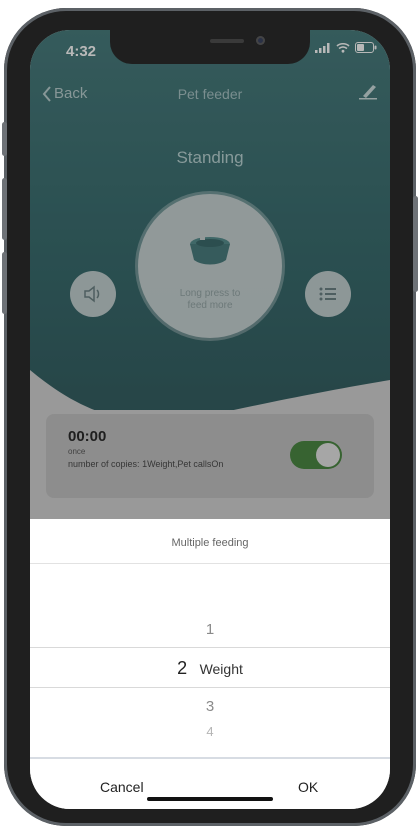 The image size is (420, 832). Describe the element at coordinates (210, 668) in the screenshot. I see `picker-selected-option: 2 Weight` at that location.